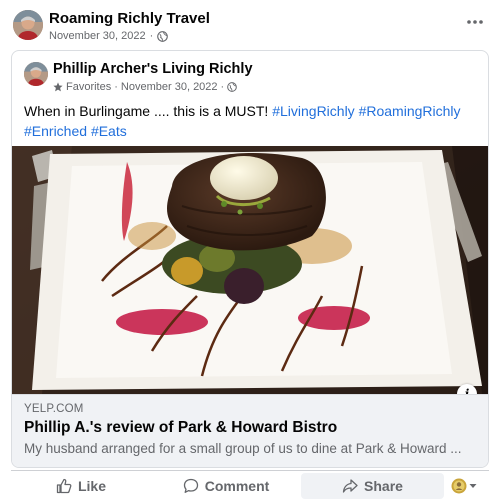 This screenshot has width=500, height=502. I want to click on hashtag-link: #RoamingRichly, so click(410, 111).